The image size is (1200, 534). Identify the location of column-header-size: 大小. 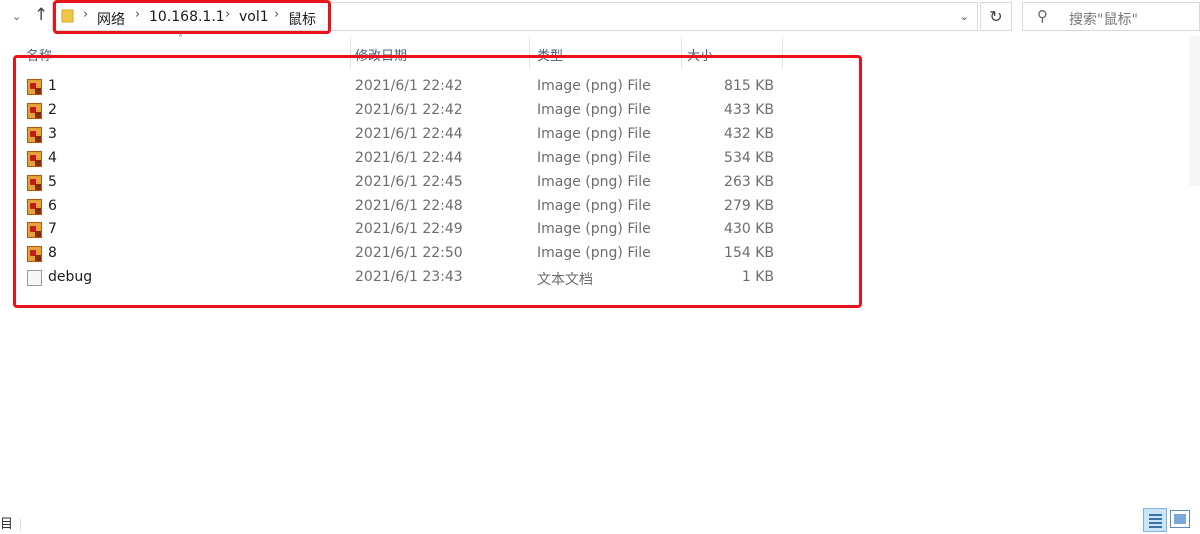
(732, 52).